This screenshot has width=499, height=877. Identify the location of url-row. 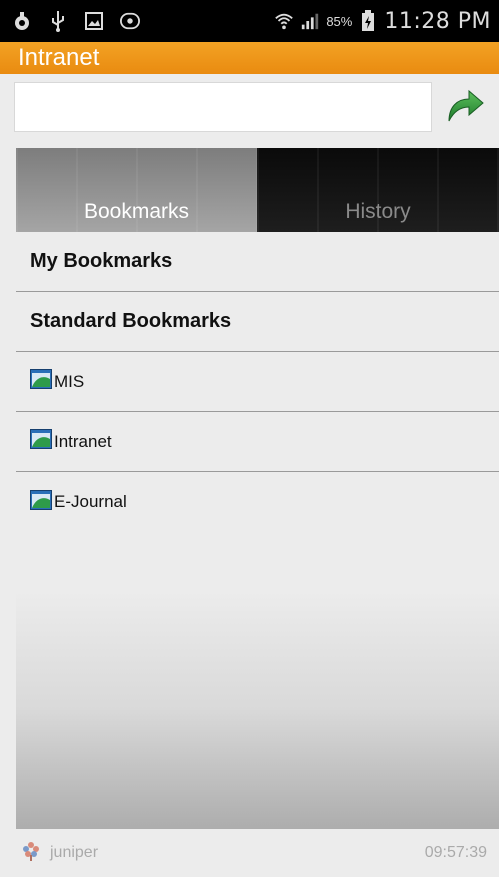
(249, 107).